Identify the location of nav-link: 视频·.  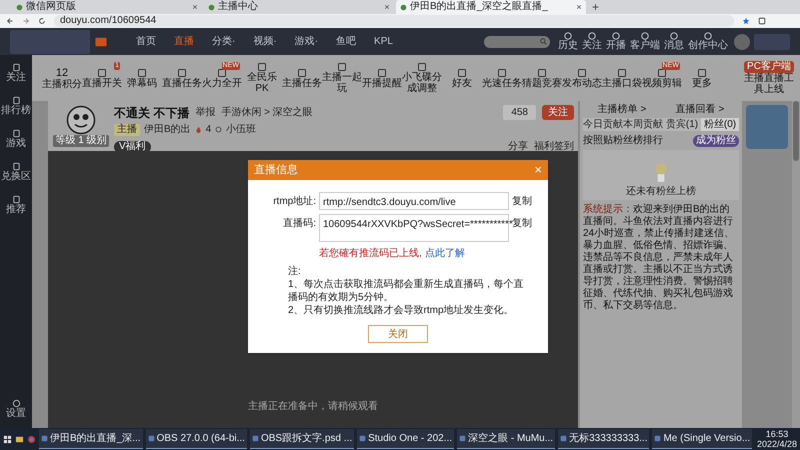
(265, 41).